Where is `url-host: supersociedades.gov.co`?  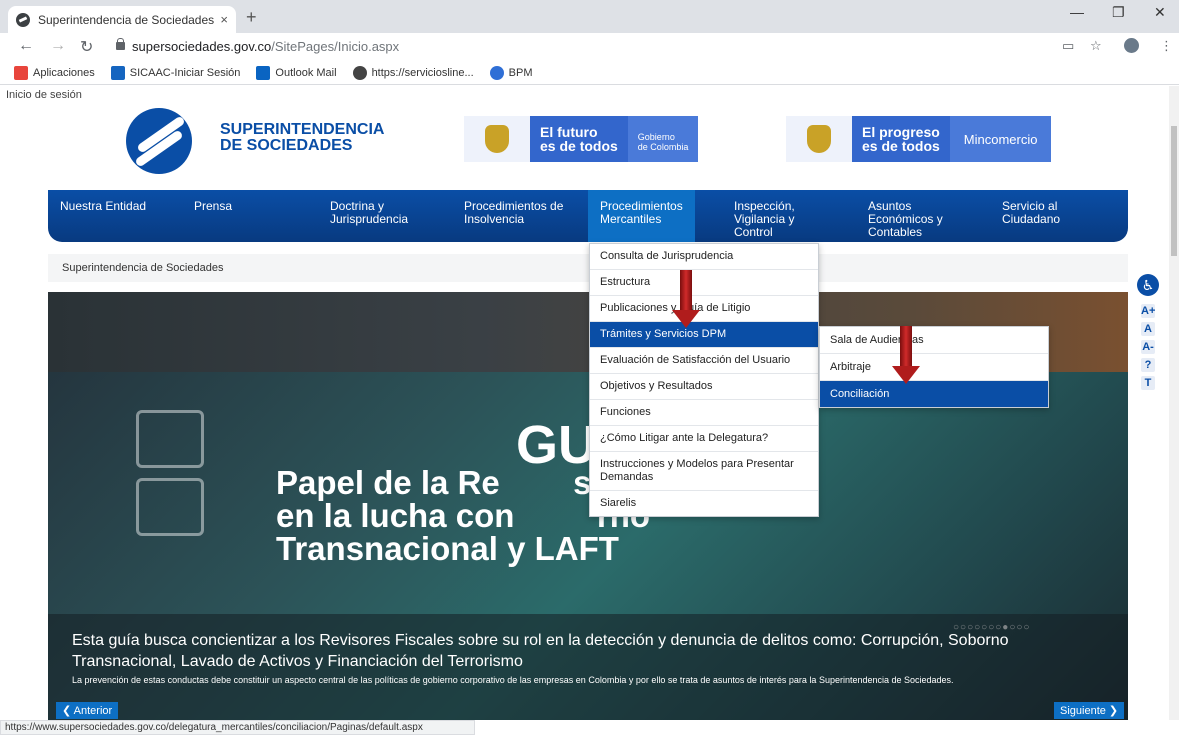 url-host: supersociedades.gov.co is located at coordinates (202, 46).